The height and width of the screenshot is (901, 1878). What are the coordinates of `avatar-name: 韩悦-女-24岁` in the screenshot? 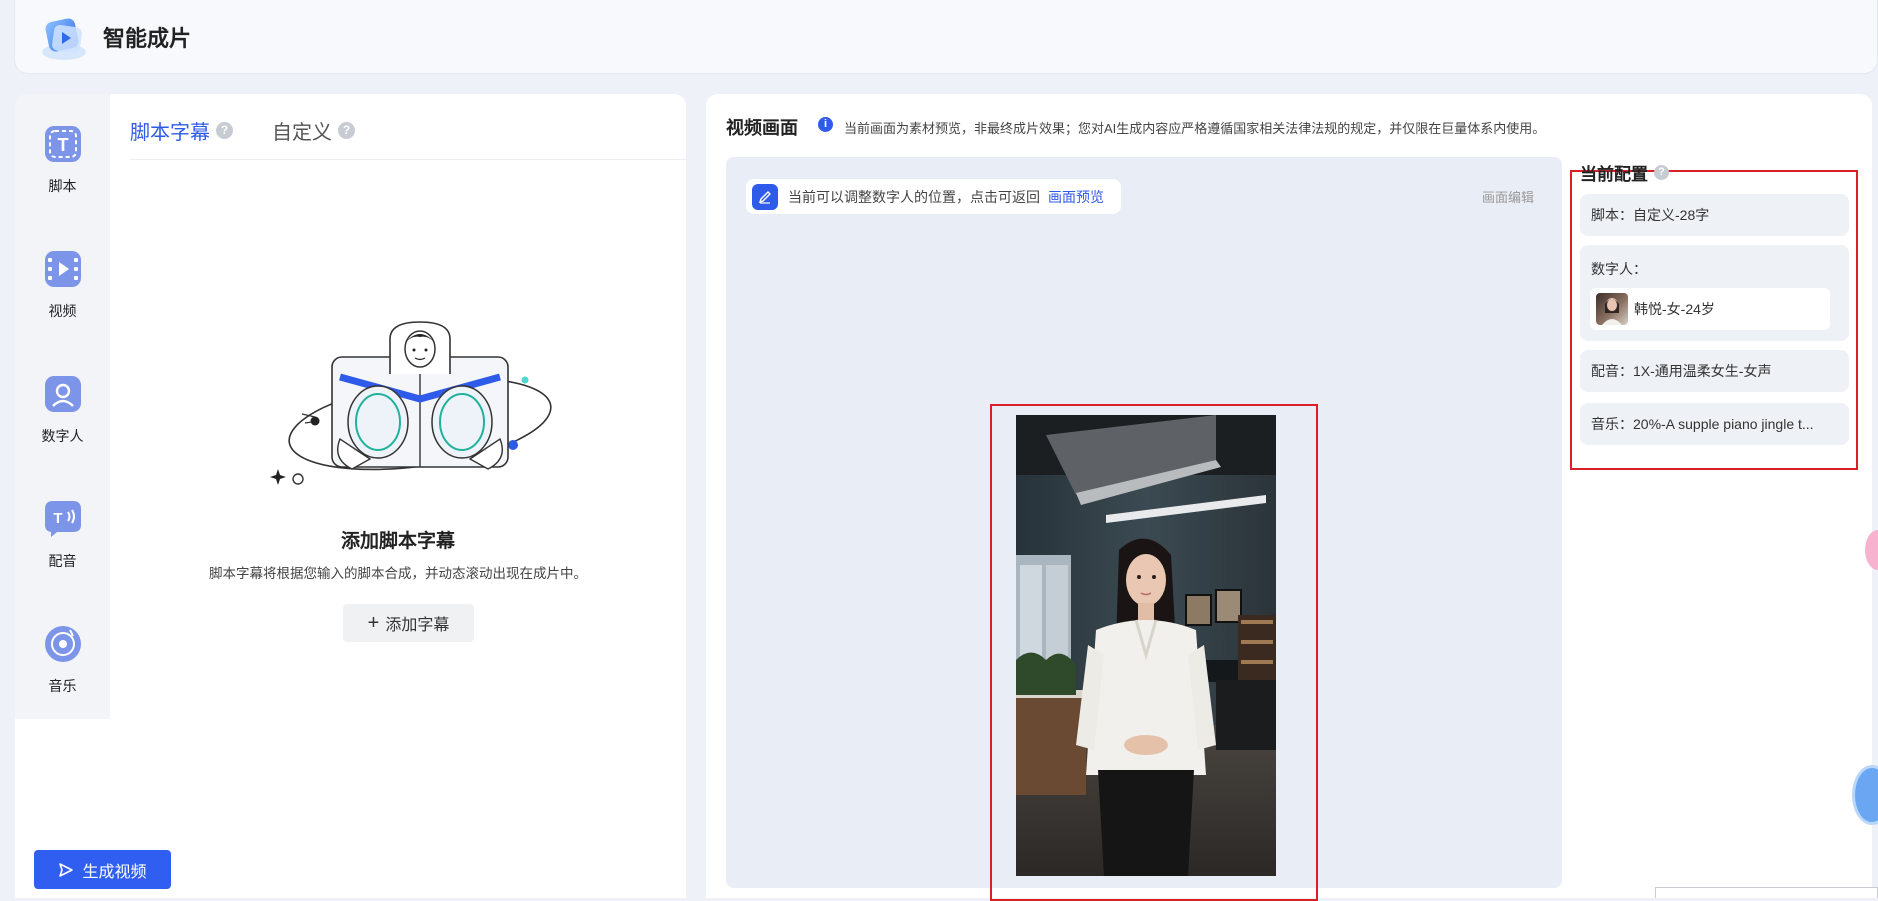 It's located at (1674, 309).